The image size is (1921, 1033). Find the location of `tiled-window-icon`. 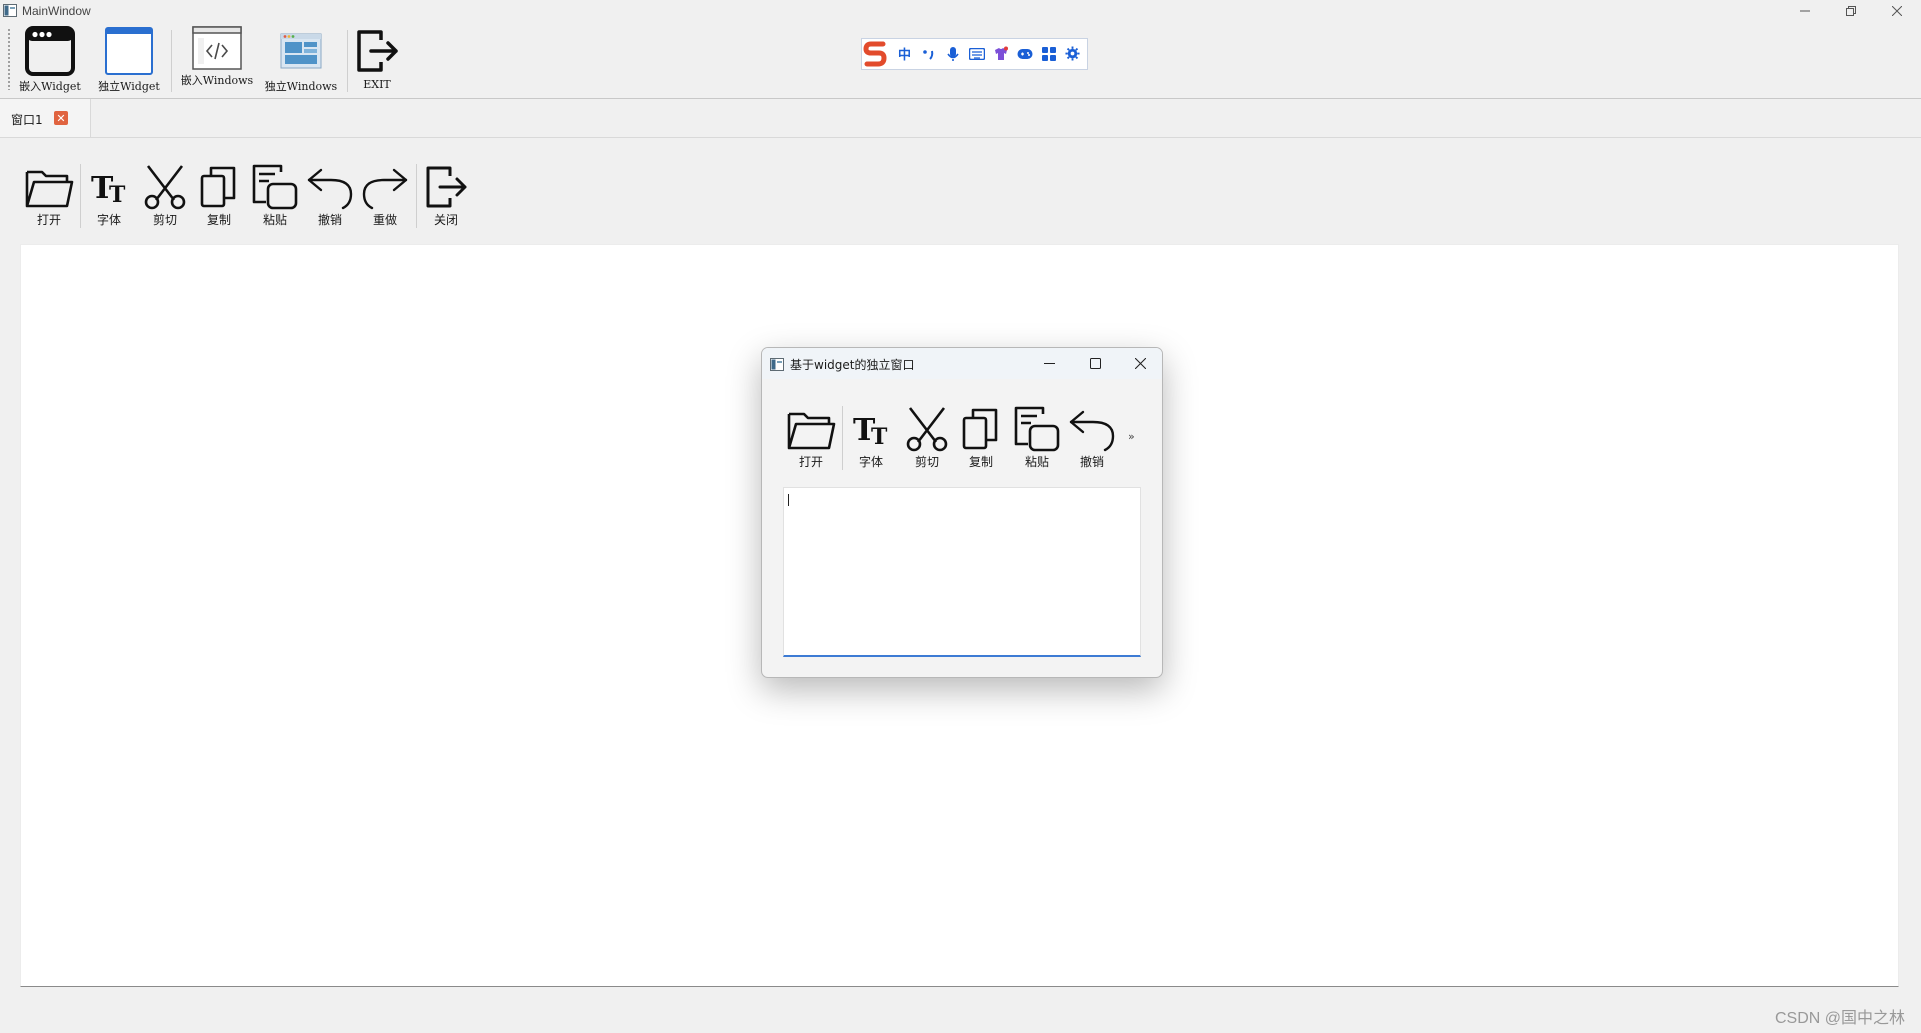

tiled-window-icon is located at coordinates (301, 51).